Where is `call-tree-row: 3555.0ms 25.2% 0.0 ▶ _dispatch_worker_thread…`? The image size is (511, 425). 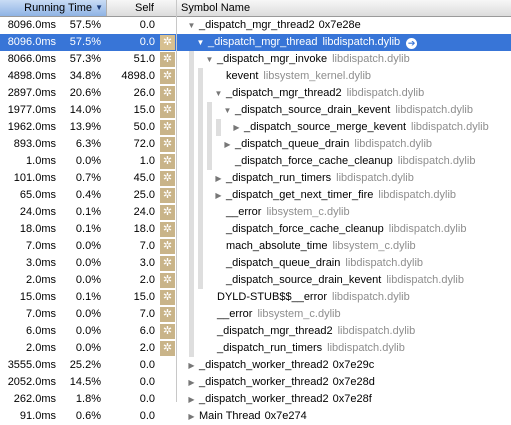 call-tree-row: 3555.0ms 25.2% 0.0 ▶ _dispatch_worker_thread… is located at coordinates (255, 365).